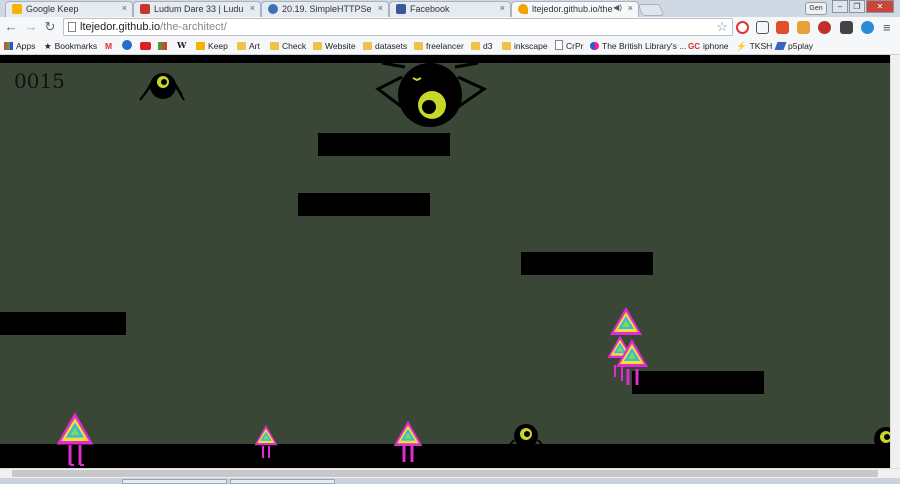 Image resolution: width=900 pixels, height=484 pixels. Describe the element at coordinates (880, 6) in the screenshot. I see `close-window-button: ✕` at that location.